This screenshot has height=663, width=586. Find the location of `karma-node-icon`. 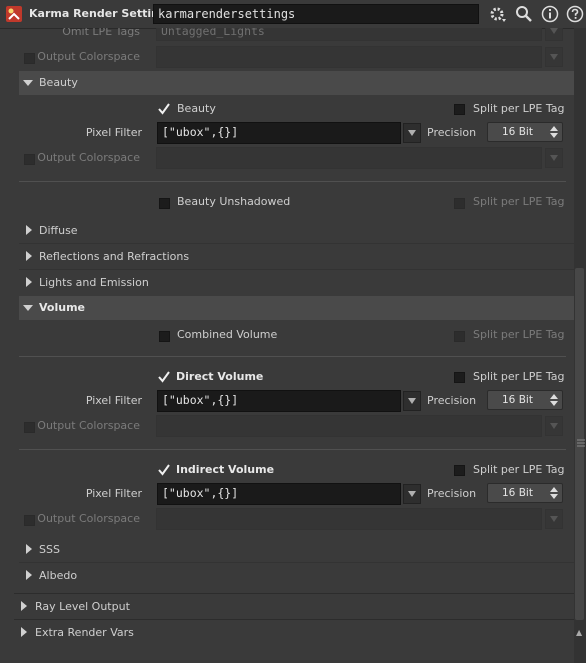

karma-node-icon is located at coordinates (14, 14).